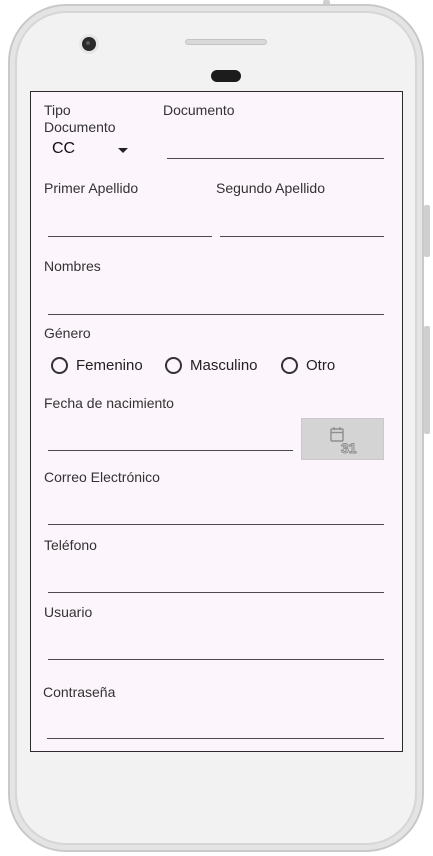  What do you see at coordinates (67, 333) in the screenshot?
I see `genero-label: Género` at bounding box center [67, 333].